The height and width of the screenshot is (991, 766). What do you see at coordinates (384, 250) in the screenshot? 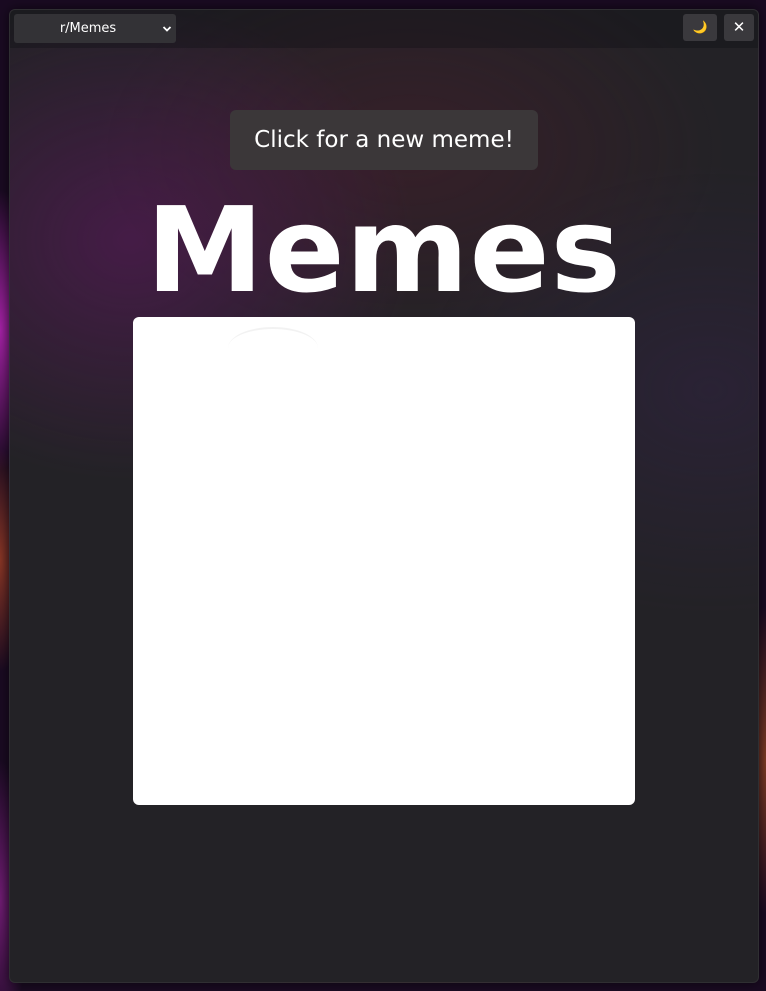
I see `page-title: Memes` at bounding box center [384, 250].